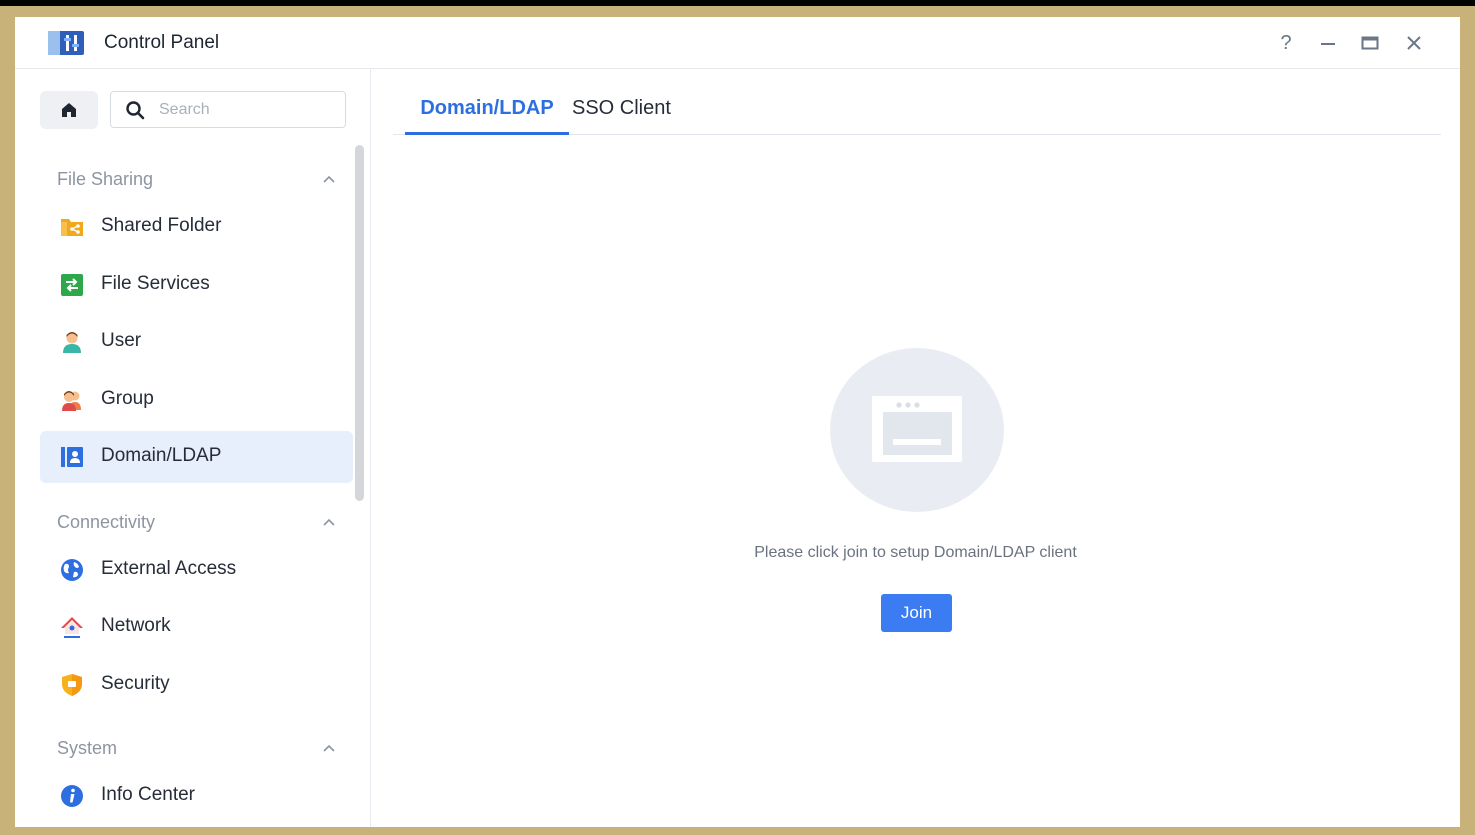 The height and width of the screenshot is (835, 1475). What do you see at coordinates (161, 225) in the screenshot?
I see `sidebar-item-label: Shared Folder` at bounding box center [161, 225].